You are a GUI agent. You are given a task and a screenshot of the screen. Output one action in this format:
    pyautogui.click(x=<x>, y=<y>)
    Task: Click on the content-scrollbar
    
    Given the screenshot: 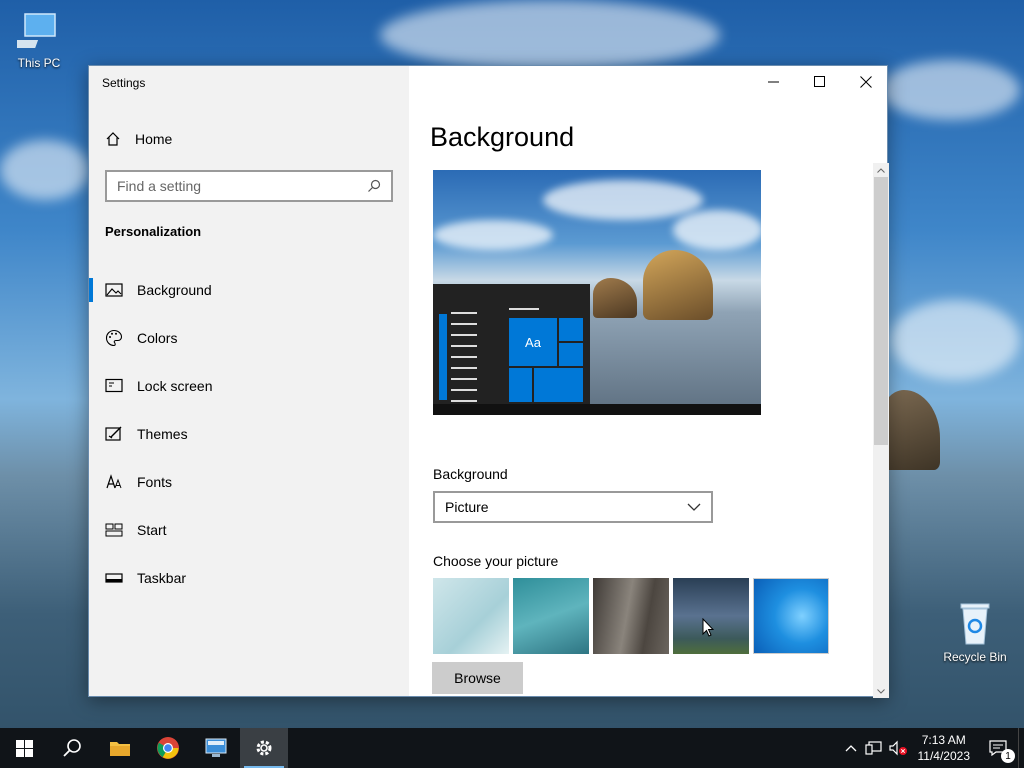 What is the action you would take?
    pyautogui.click(x=881, y=430)
    